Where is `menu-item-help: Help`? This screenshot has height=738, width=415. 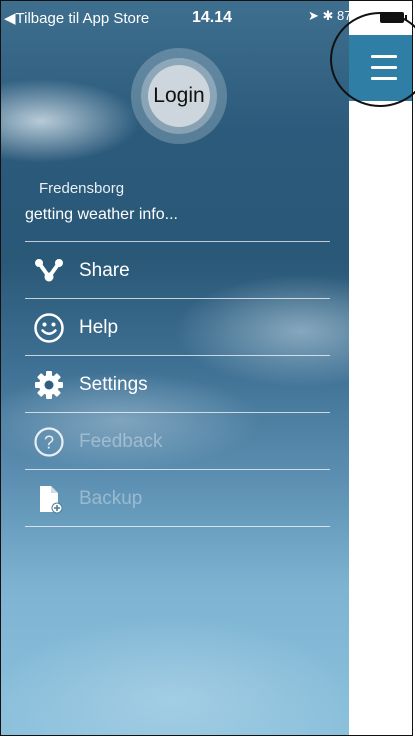 menu-item-help: Help is located at coordinates (177, 327).